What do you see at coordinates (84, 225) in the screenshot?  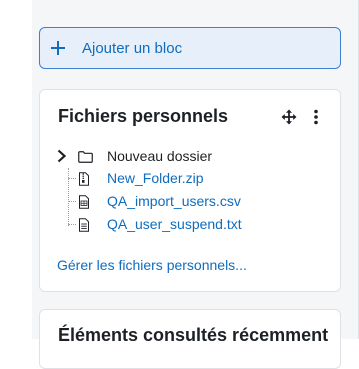 I see `file-text-icon` at bounding box center [84, 225].